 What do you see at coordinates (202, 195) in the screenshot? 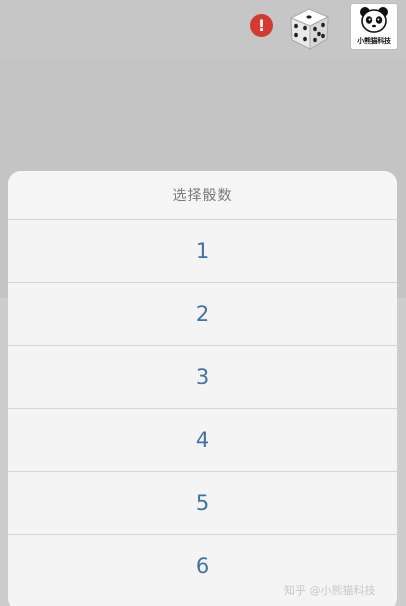
I see `sheet-title: 选择骰数` at bounding box center [202, 195].